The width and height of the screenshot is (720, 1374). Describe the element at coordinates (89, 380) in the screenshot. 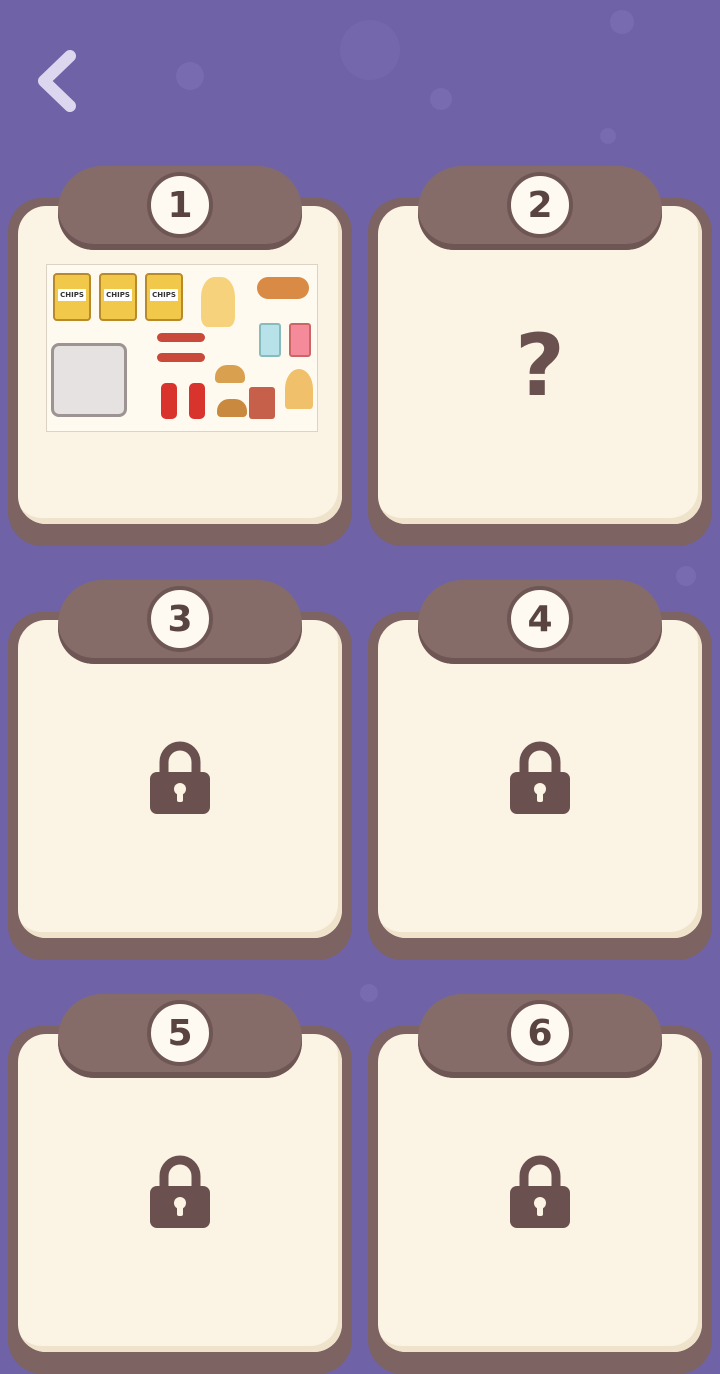

I see `tray-item` at that location.